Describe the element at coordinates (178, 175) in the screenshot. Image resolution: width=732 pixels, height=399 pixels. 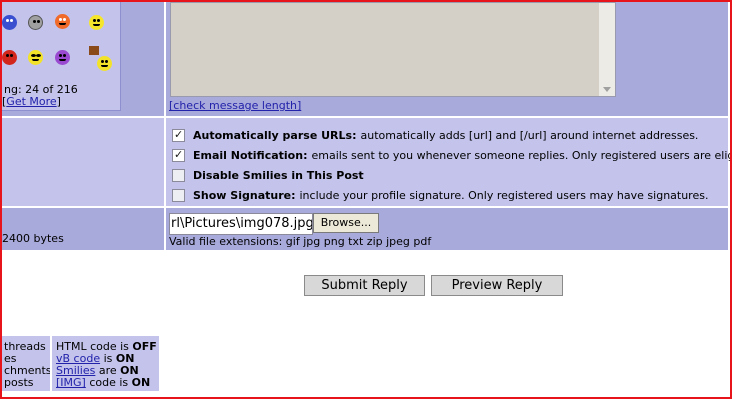
I see `disable-smilies-checkbox` at that location.